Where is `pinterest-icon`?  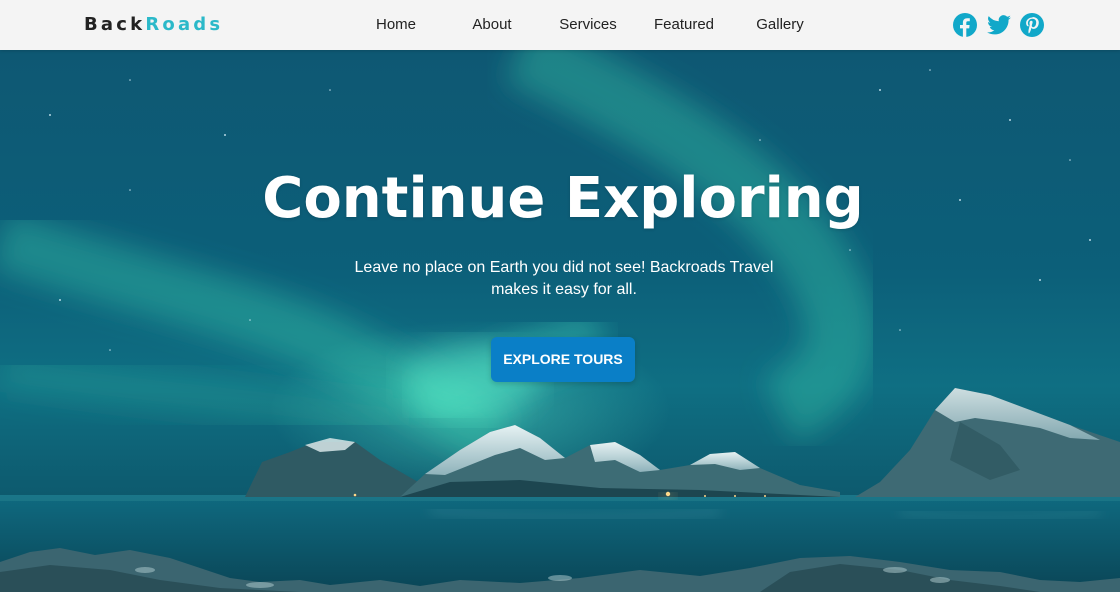 pinterest-icon is located at coordinates (1032, 25).